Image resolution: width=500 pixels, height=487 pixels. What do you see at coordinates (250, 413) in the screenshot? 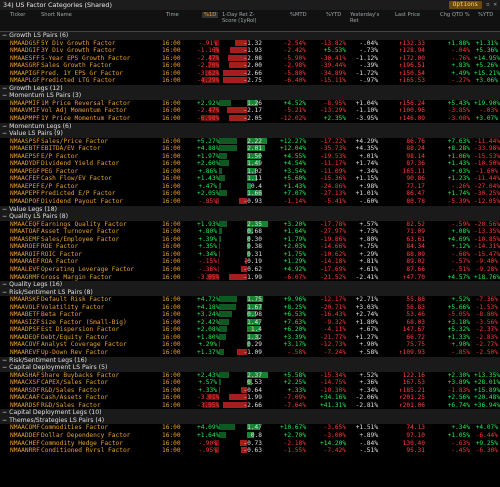
I see `group-header: − Capital Deployment Legs (10)` at bounding box center [250, 413].